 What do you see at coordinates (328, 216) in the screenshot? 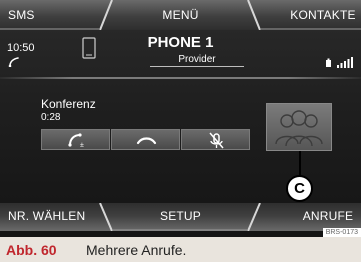
I see `tab-calls: ANRUFE` at bounding box center [328, 216].